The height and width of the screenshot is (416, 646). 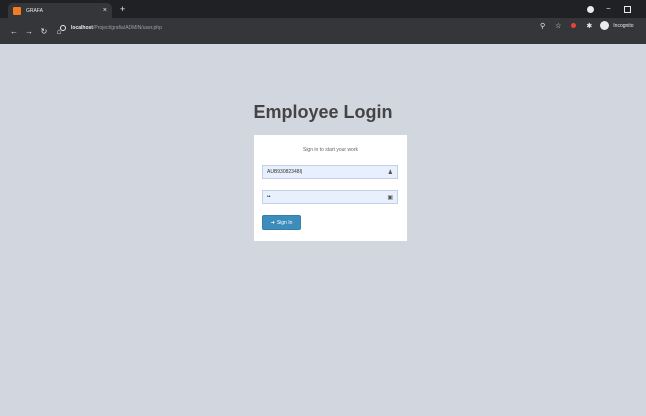 I want to click on new-tab-button: +, so click(x=122, y=9).